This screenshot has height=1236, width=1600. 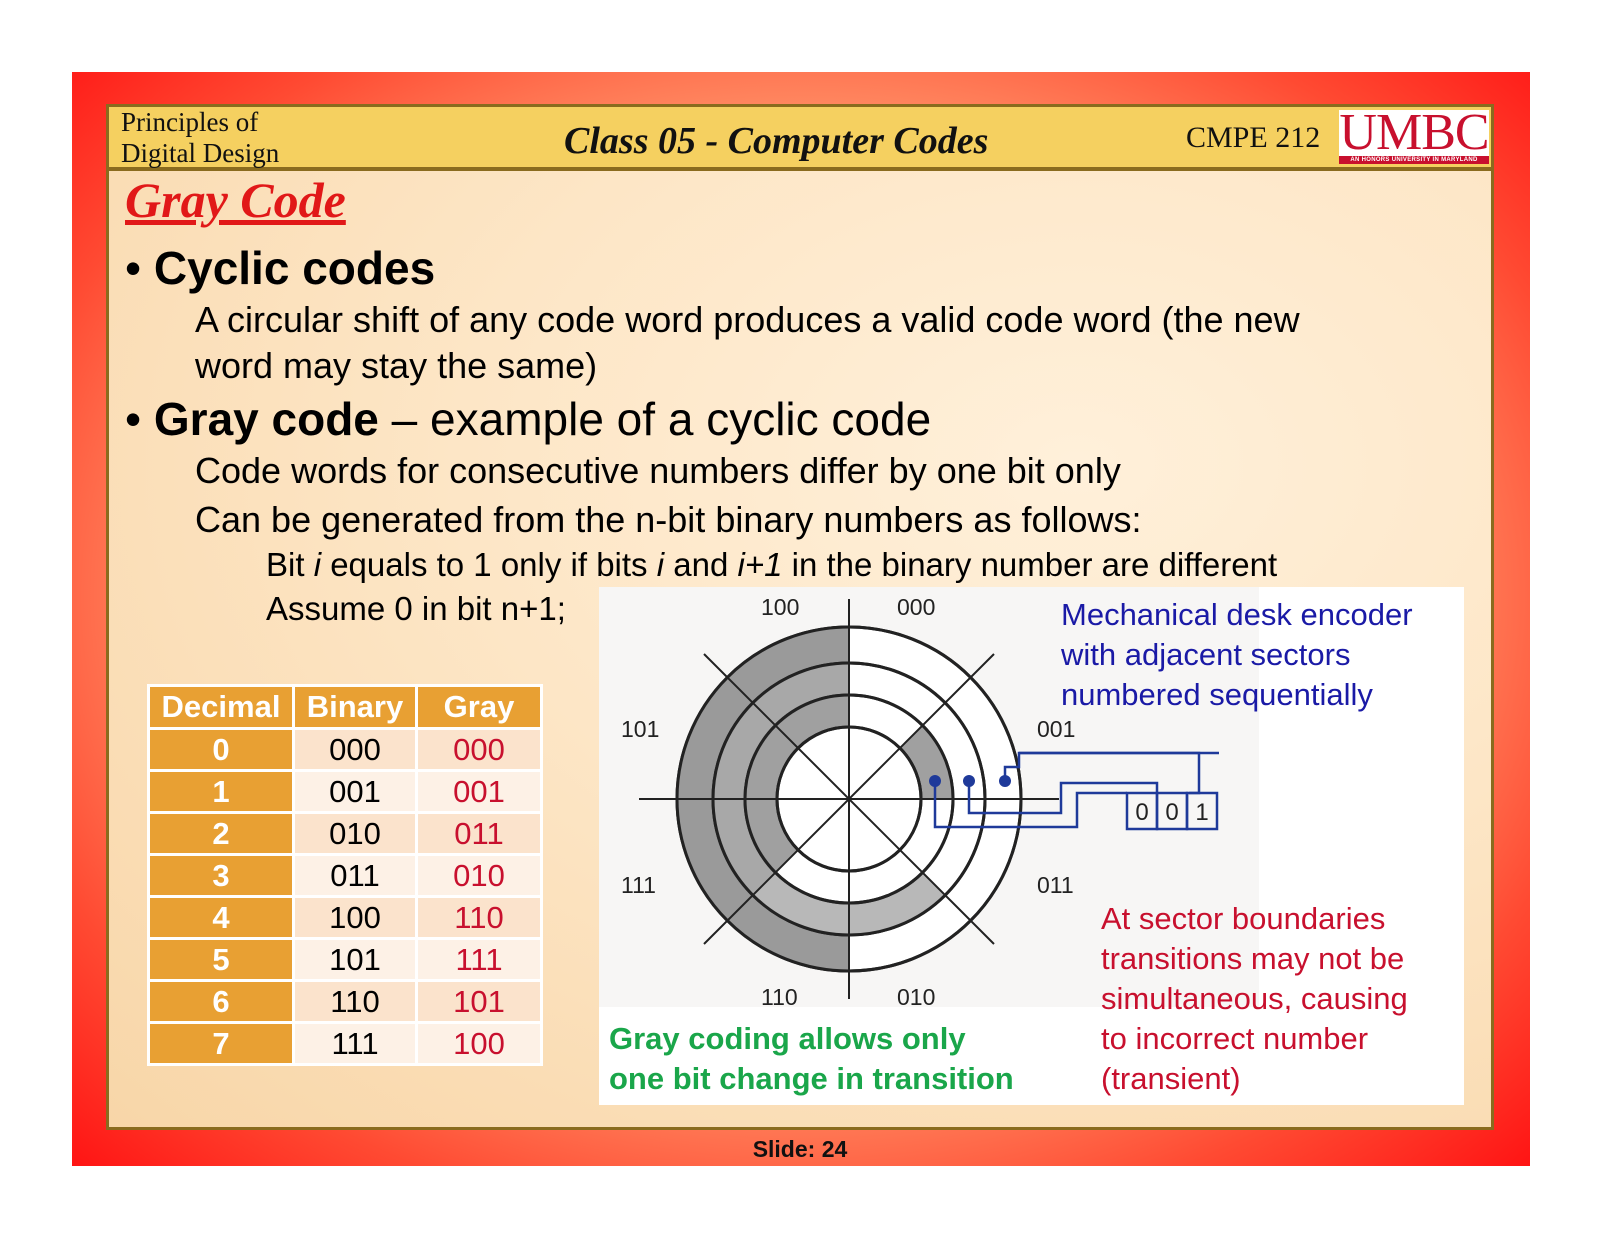 I want to click on bullet-cyclic-codes: • Cyclic codes, so click(x=280, y=268).